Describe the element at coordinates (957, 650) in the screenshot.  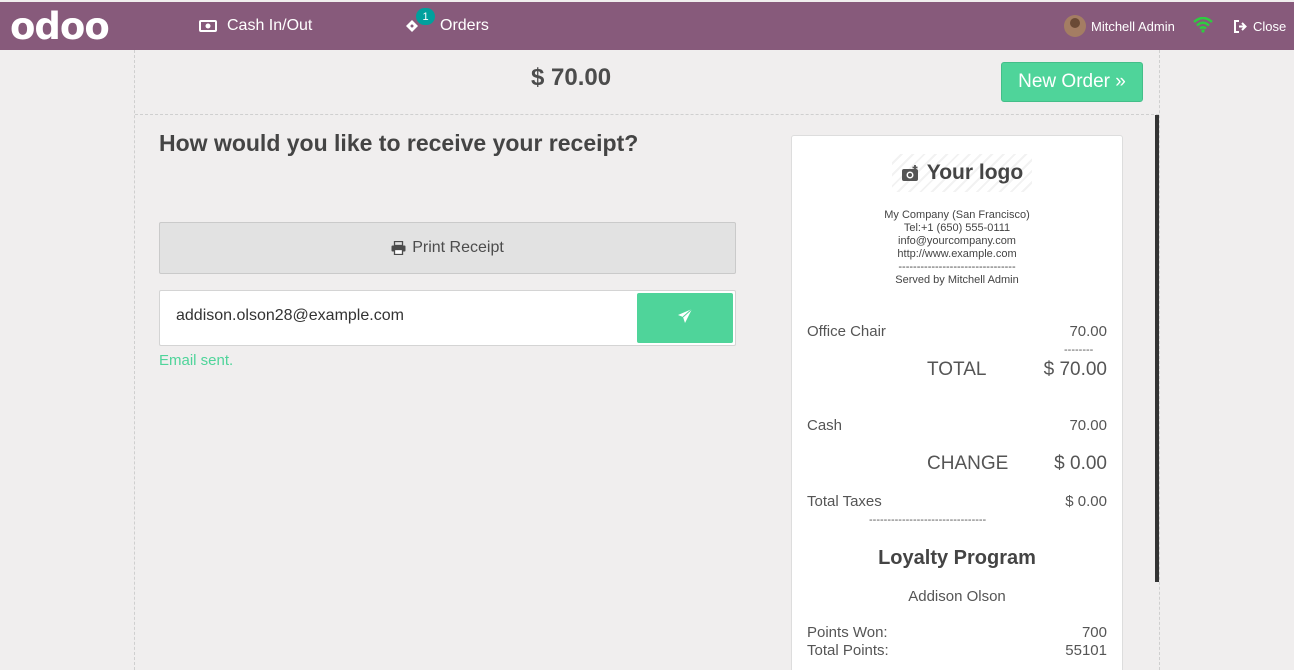
I see `total-points-row: Total Points: 55101` at that location.